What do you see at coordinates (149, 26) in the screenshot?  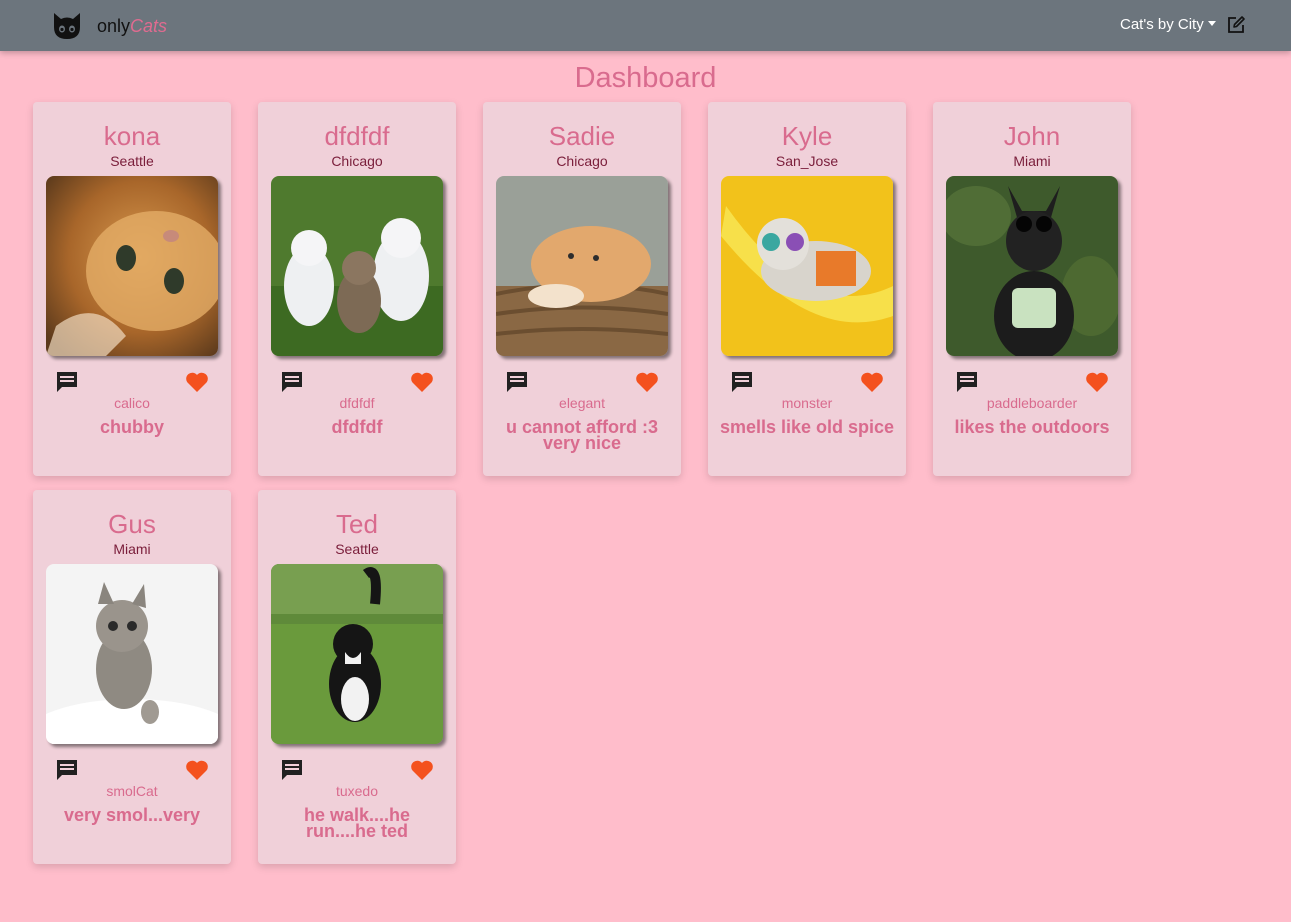 I see `brand-accent: Cats` at bounding box center [149, 26].